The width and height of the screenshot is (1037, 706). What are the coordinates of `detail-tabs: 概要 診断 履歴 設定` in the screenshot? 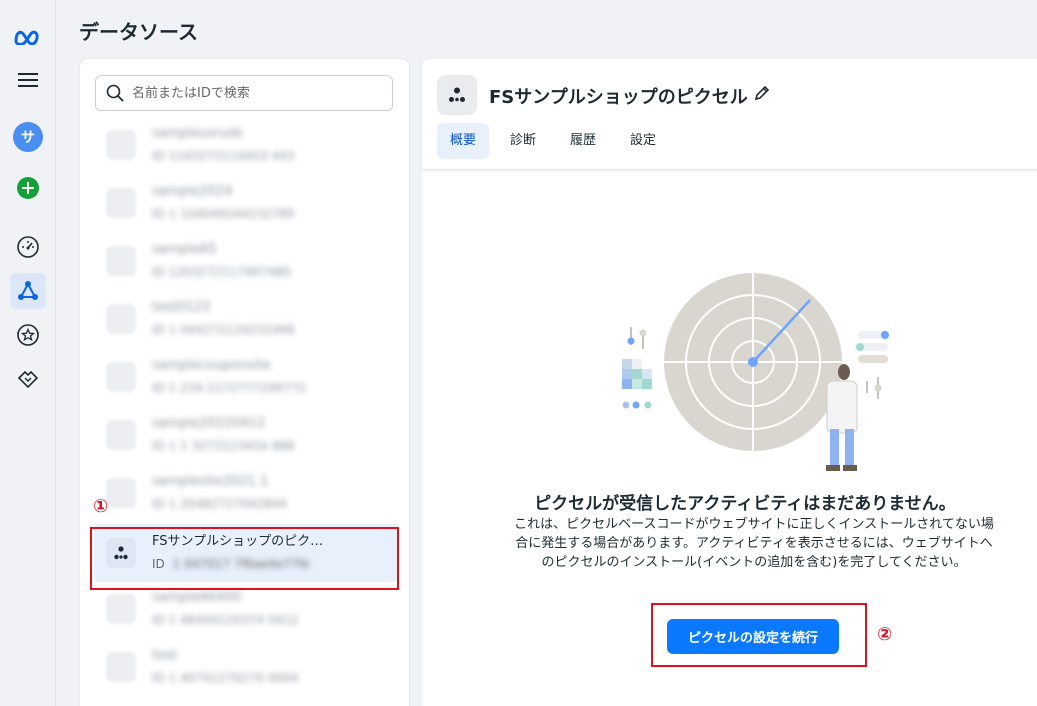 It's located at (557, 141).